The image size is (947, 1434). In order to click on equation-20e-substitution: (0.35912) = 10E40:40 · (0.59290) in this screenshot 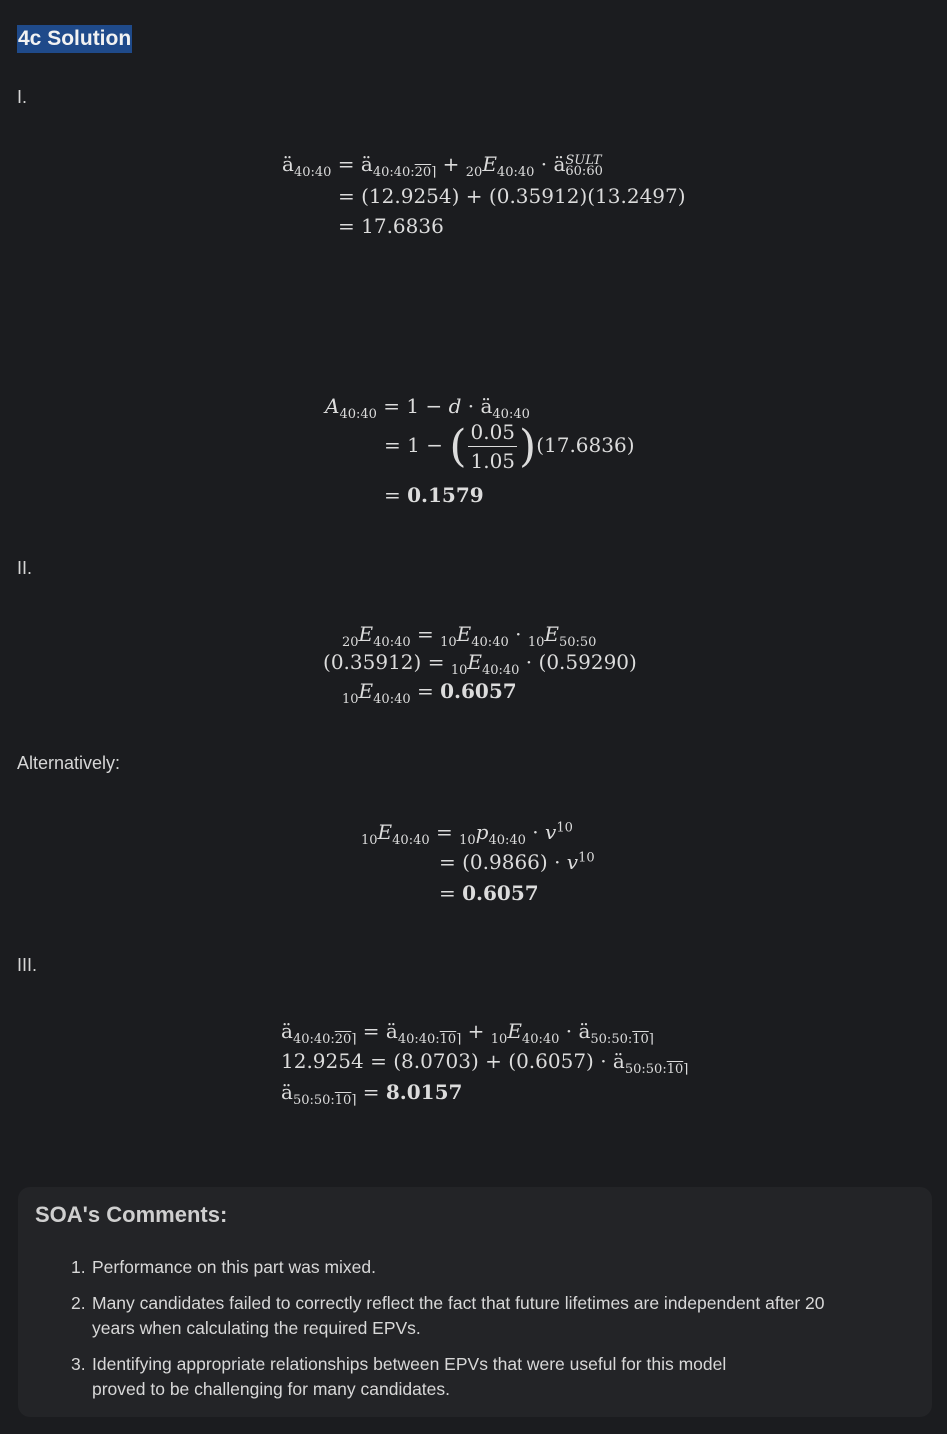, I will do `click(480, 664)`.